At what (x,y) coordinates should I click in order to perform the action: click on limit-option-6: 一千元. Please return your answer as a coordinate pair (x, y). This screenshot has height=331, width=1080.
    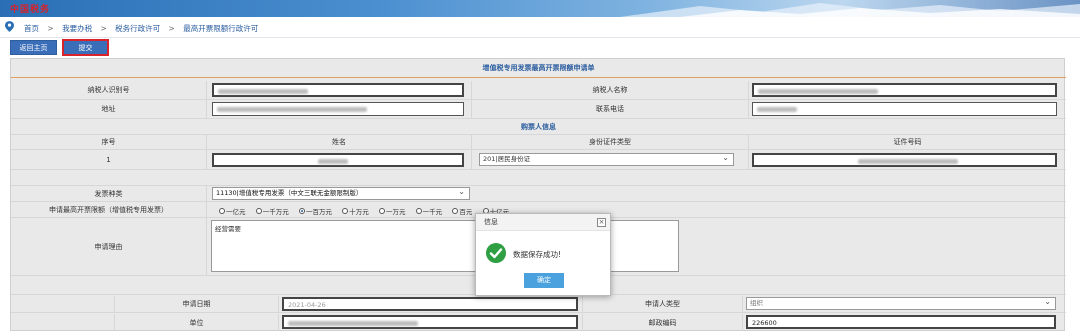
    Looking at the image, I should click on (428, 211).